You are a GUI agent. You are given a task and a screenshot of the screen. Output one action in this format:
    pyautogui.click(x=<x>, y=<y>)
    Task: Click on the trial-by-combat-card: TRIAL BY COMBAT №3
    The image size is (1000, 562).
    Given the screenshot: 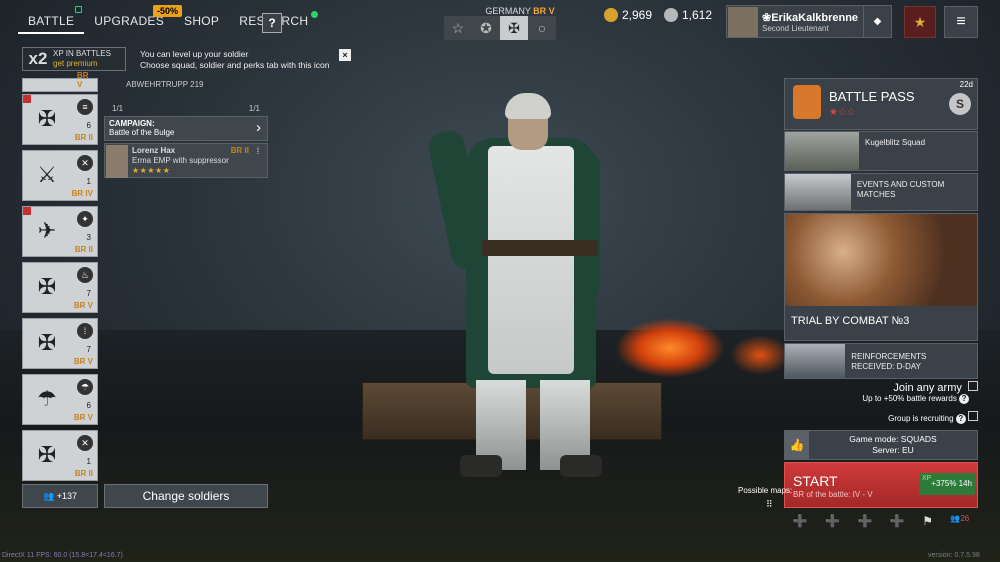 What is the action you would take?
    pyautogui.click(x=881, y=277)
    